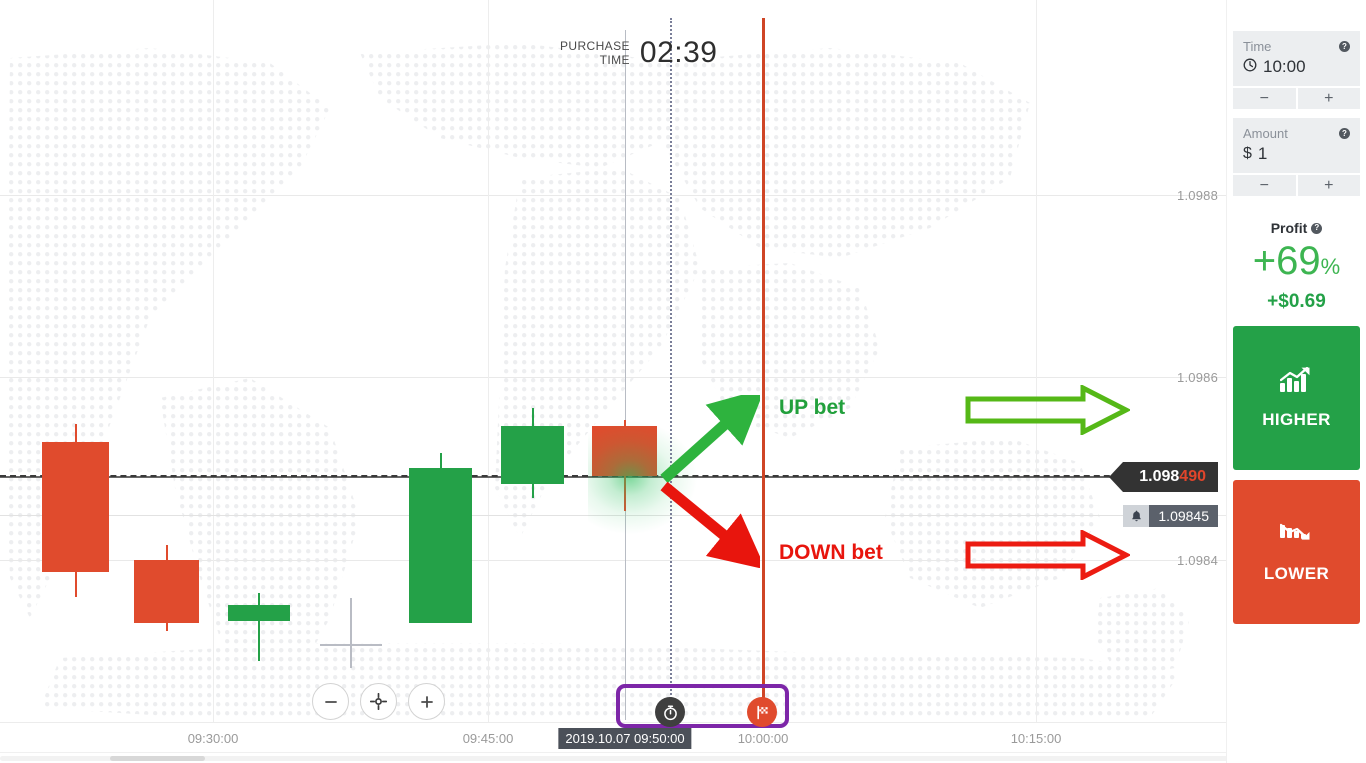 The width and height of the screenshot is (1366, 763). I want to click on time-label: Time, so click(1257, 46).